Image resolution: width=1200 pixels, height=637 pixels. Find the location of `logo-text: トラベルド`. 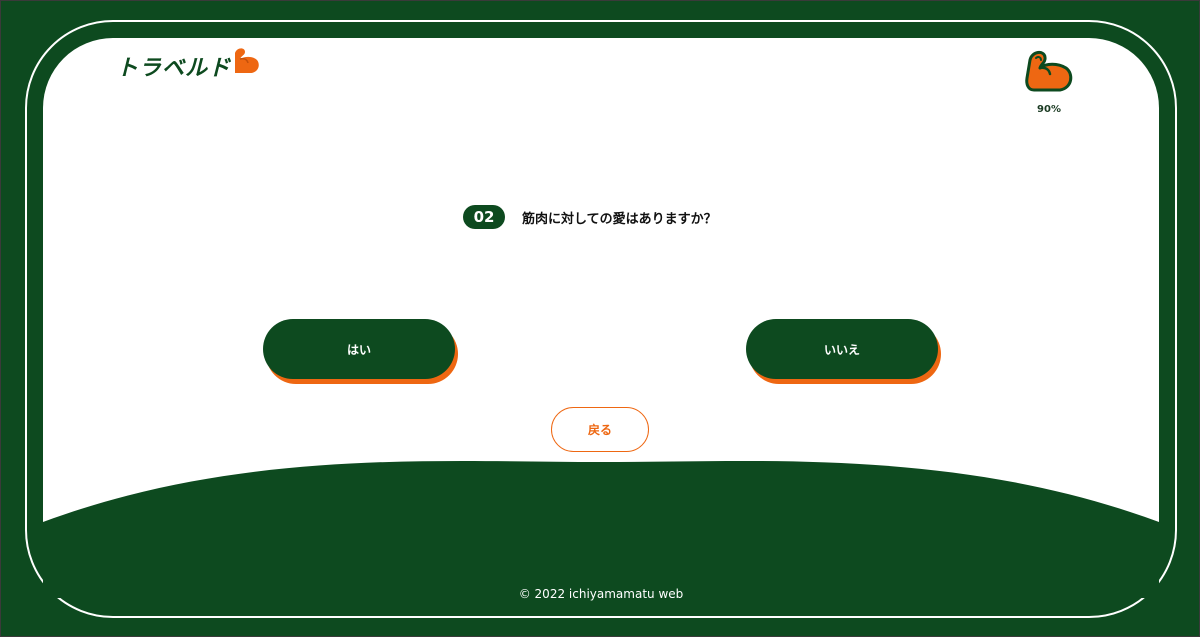

logo-text: トラベルド is located at coordinates (174, 68).